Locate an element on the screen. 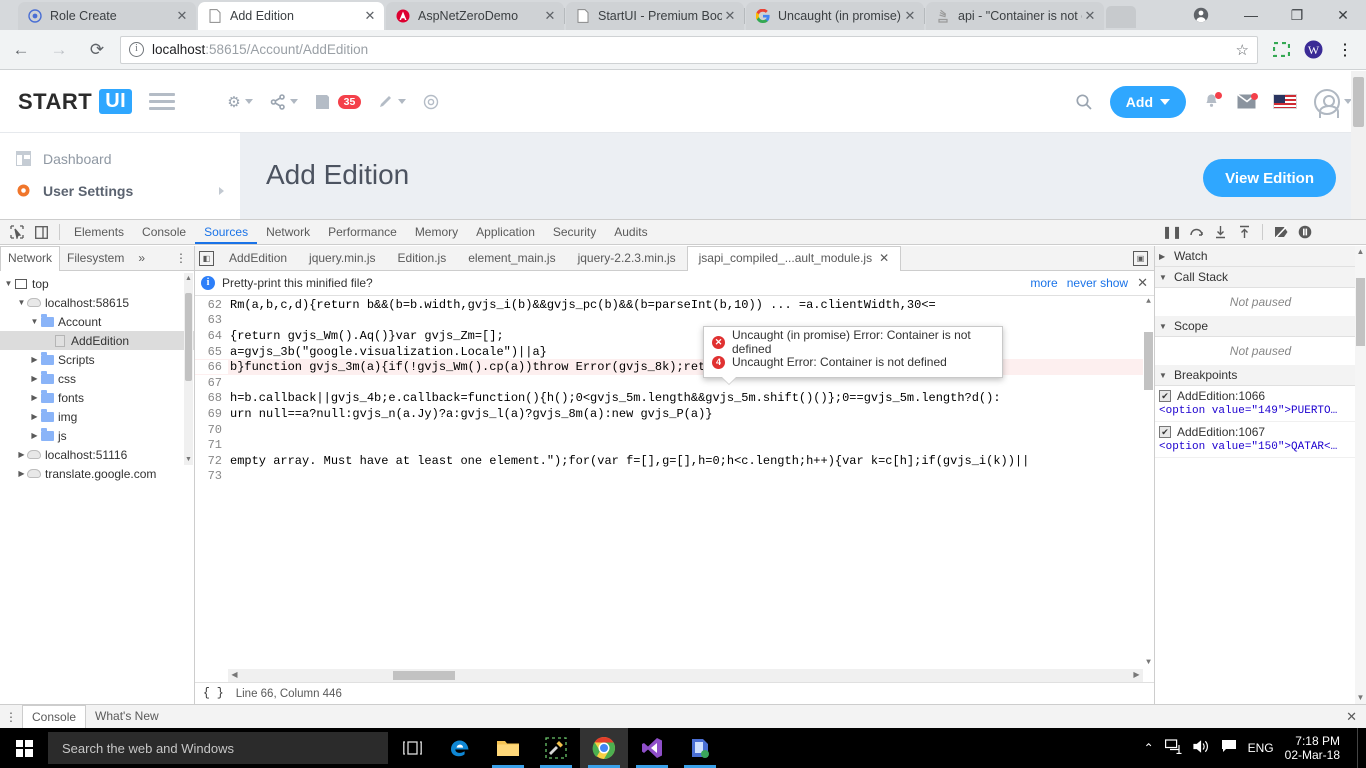 The image size is (1366, 768). more-link: more is located at coordinates (1043, 283).